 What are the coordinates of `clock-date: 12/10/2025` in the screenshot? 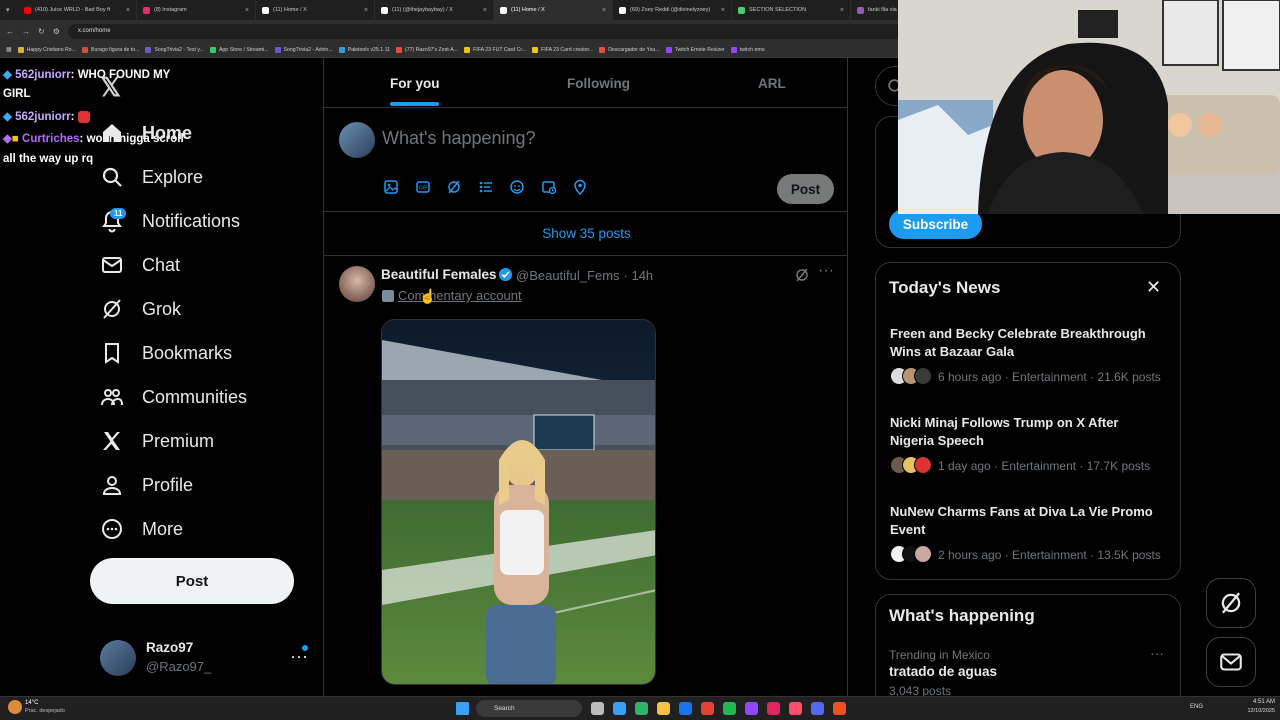 It's located at (1256, 711).